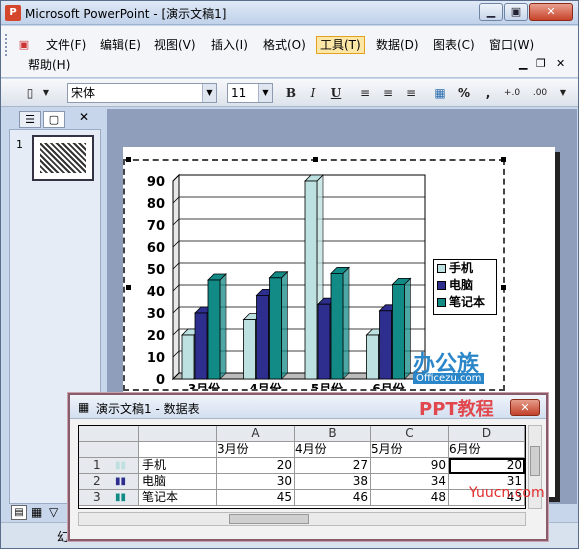 The width and height of the screenshot is (579, 549). Describe the element at coordinates (46, 93) in the screenshot. I see `toolbar-dropdown-icon: ▼` at that location.